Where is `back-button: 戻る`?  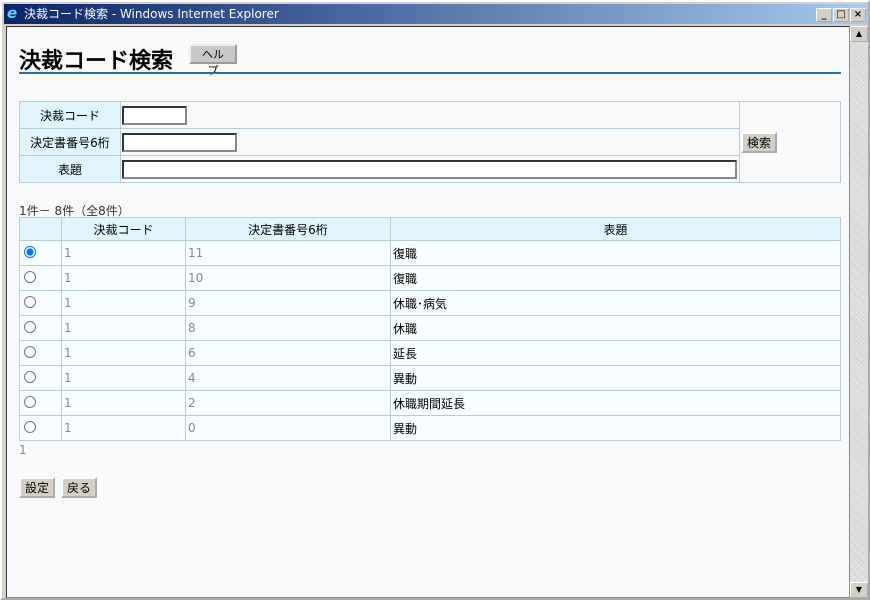
back-button: 戻る is located at coordinates (79, 487).